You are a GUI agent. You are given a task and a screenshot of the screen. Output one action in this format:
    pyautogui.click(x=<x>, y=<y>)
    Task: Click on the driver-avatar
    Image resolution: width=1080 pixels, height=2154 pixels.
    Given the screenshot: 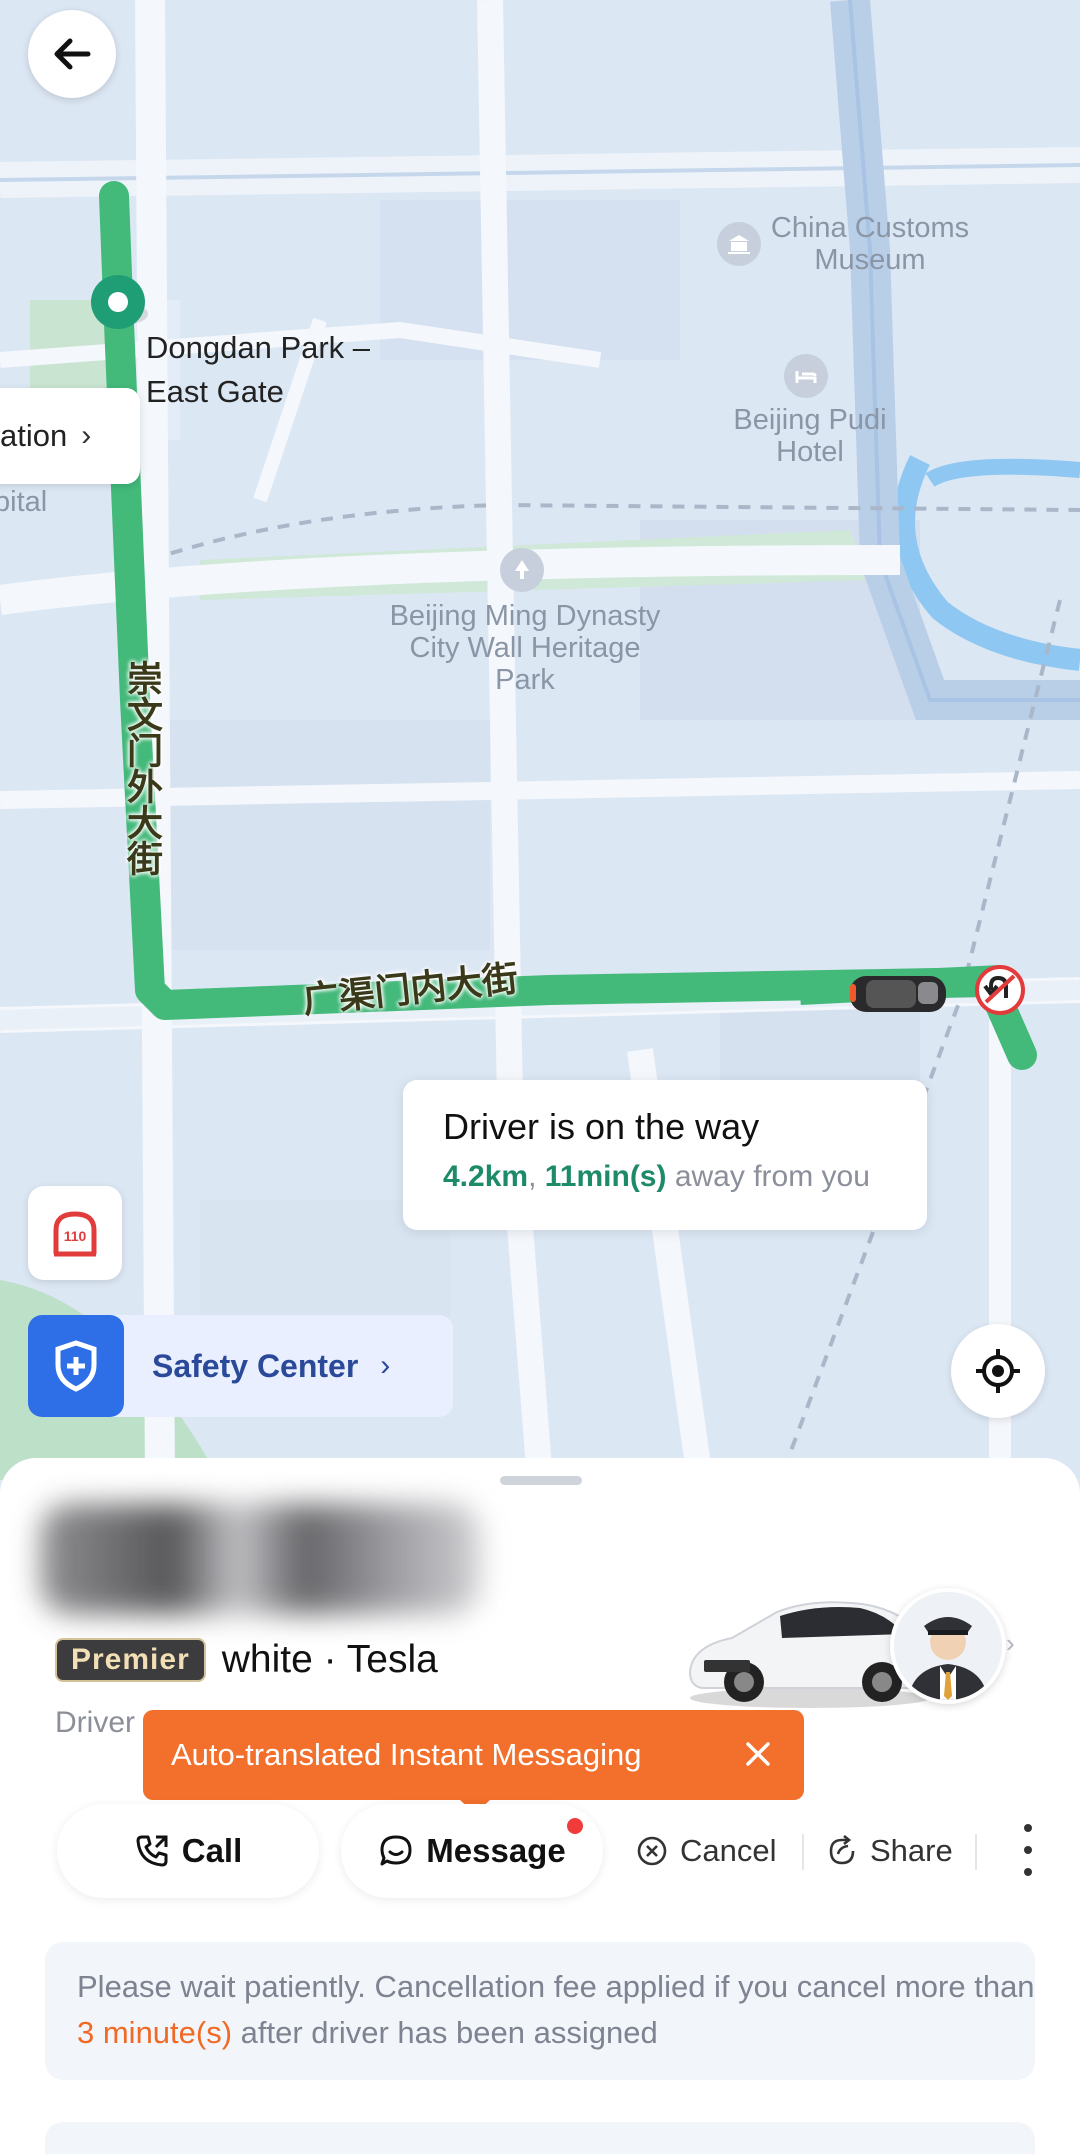 What is the action you would take?
    pyautogui.click(x=948, y=1646)
    